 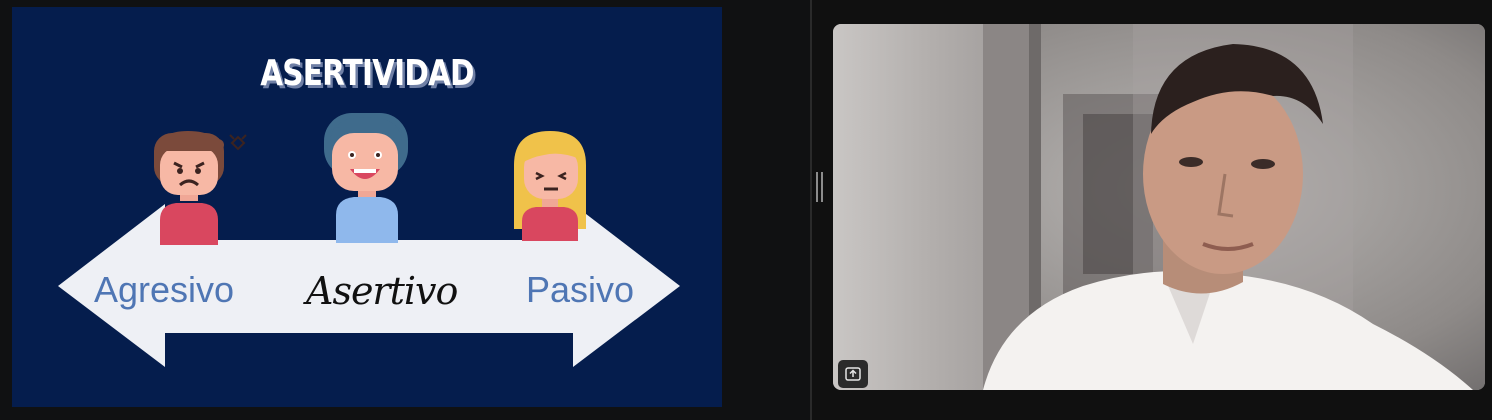 What do you see at coordinates (580, 289) in the screenshot?
I see `label-pasivo: Pasivo` at bounding box center [580, 289].